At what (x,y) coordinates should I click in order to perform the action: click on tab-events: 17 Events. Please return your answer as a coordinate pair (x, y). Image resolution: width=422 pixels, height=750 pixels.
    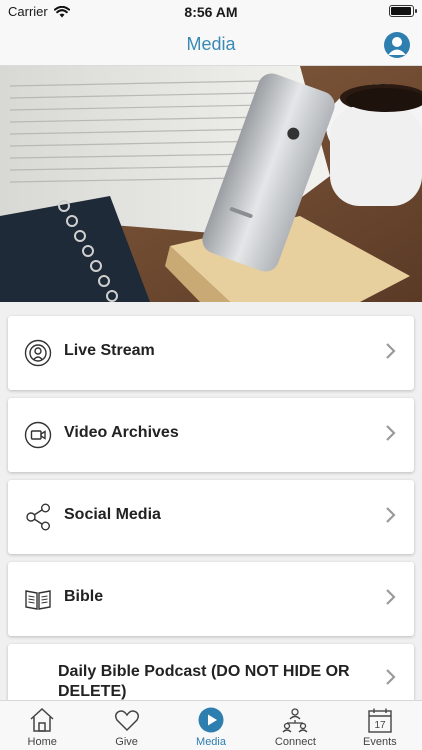
    Looking at the image, I should click on (380, 725).